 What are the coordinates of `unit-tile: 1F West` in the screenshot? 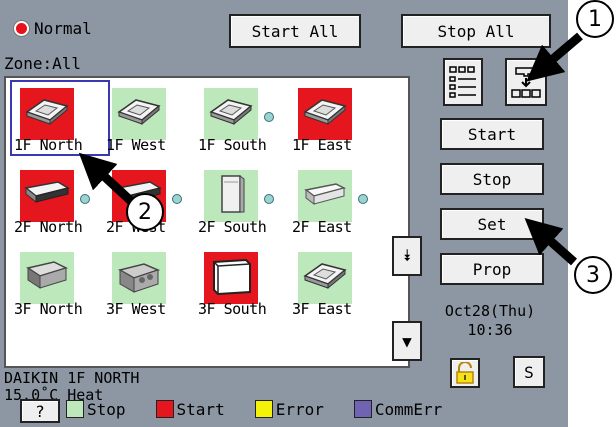 It's located at (152, 118).